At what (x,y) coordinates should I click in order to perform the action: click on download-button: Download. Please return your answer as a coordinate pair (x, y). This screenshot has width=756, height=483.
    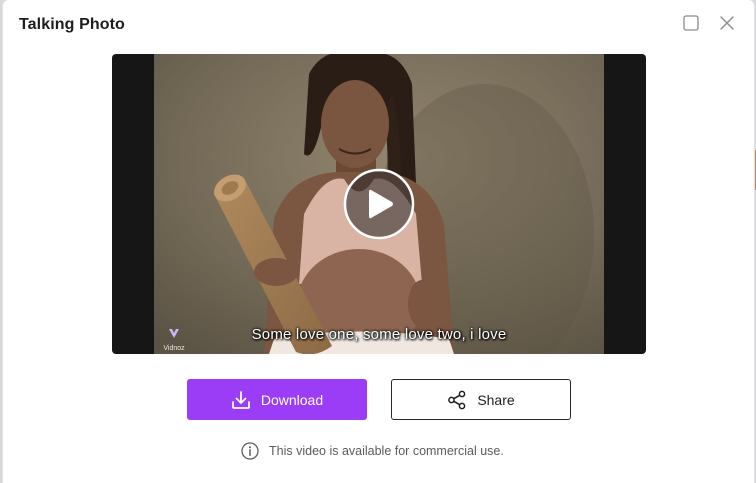
    Looking at the image, I should click on (277, 399).